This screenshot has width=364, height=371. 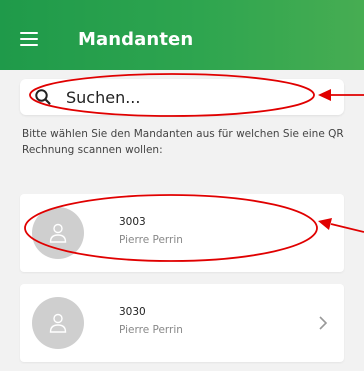 I want to click on search-bar, so click(x=182, y=97).